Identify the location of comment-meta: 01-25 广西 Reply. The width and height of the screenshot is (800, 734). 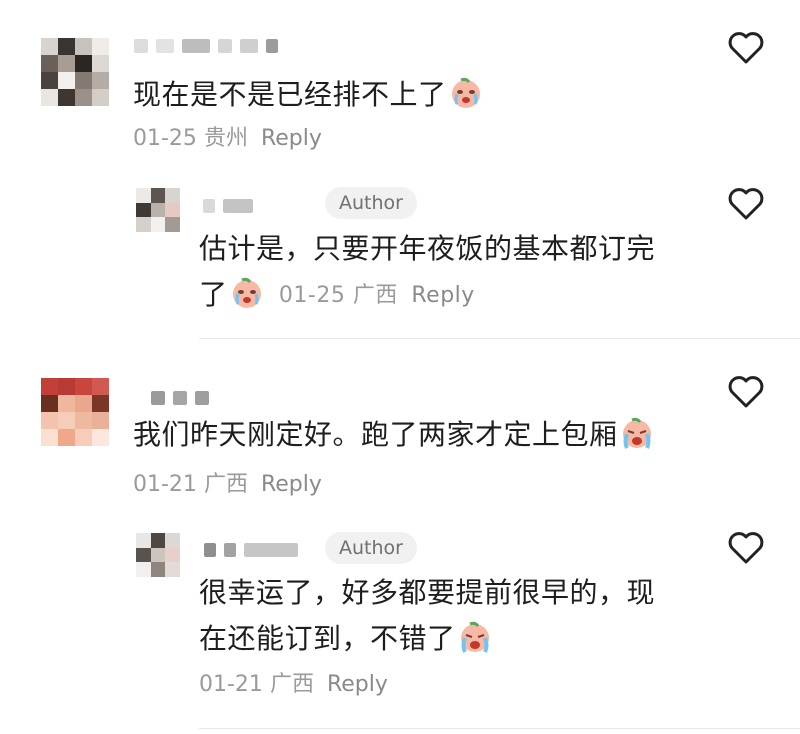
(377, 296).